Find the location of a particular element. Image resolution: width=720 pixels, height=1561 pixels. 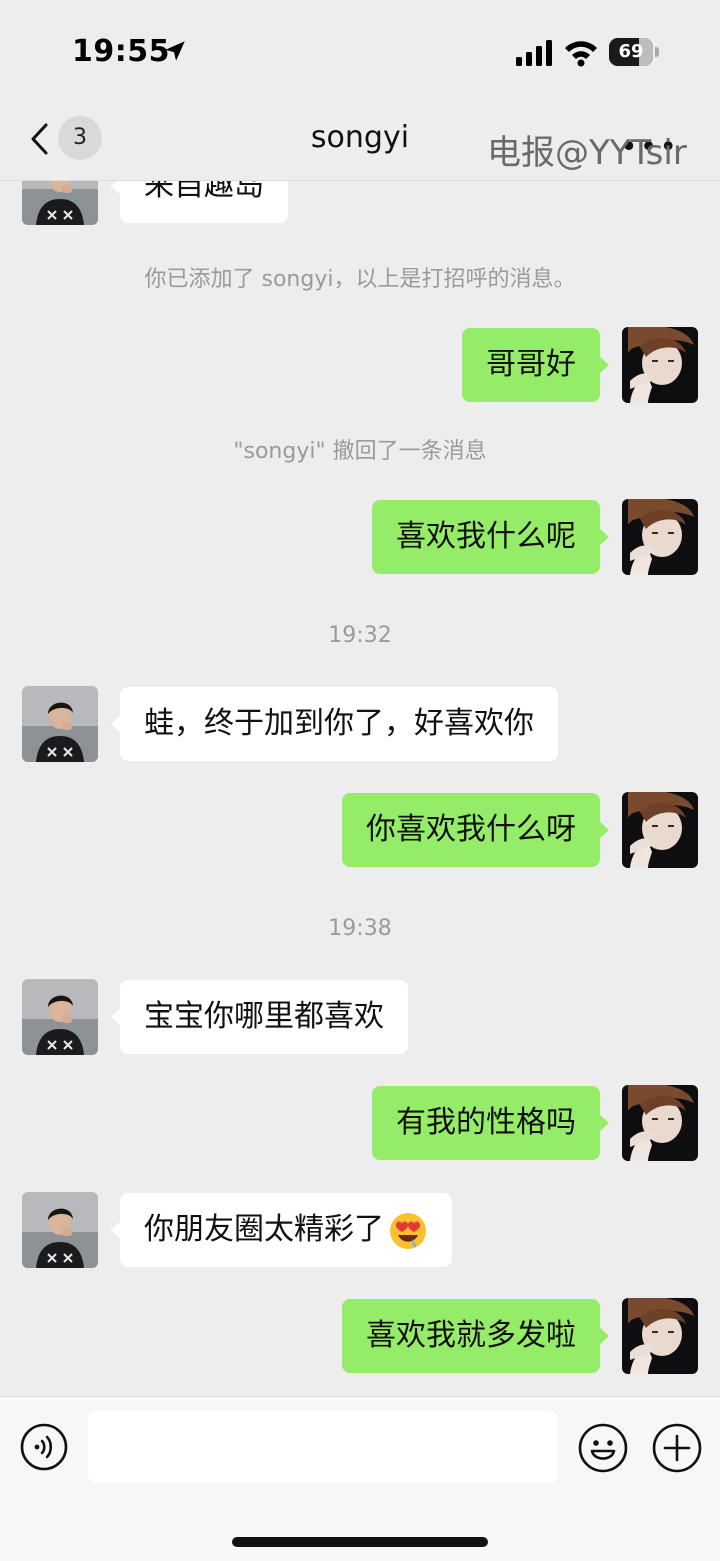

outgoing-message-bubble: 哥哥好 is located at coordinates (535, 365).